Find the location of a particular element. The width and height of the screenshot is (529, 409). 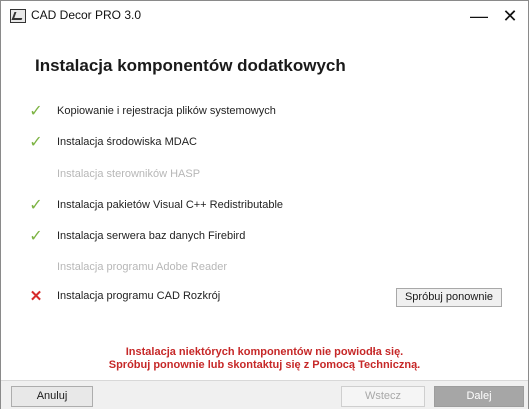

step-label: Instalacja środowiska MDAC is located at coordinates (127, 142).